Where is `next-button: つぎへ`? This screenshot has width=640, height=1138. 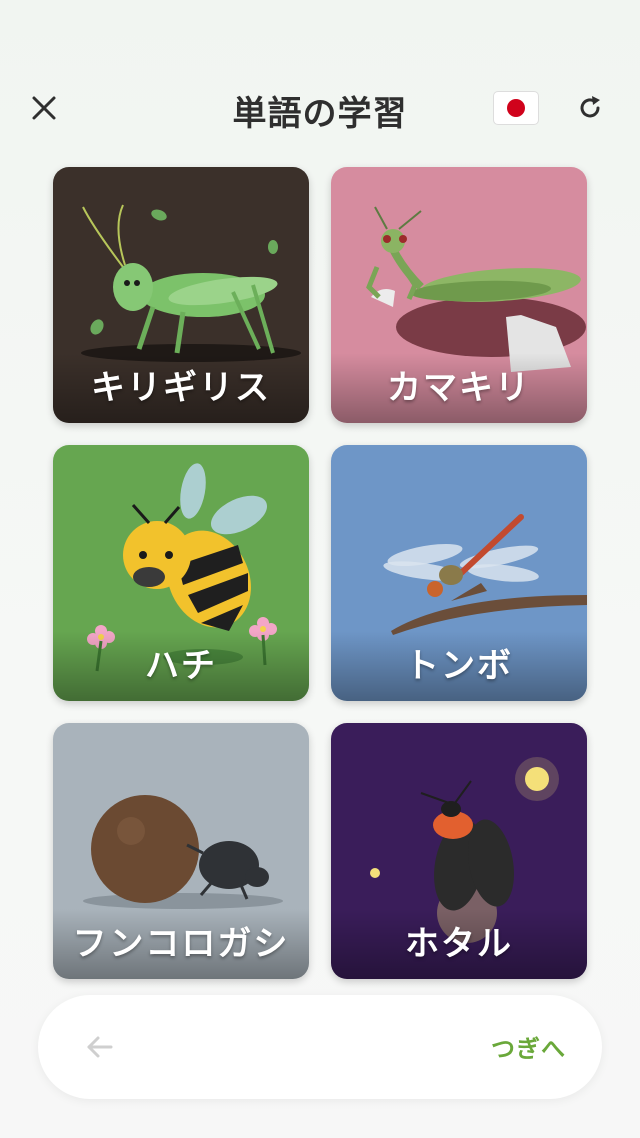 next-button: つぎへ is located at coordinates (528, 1046).